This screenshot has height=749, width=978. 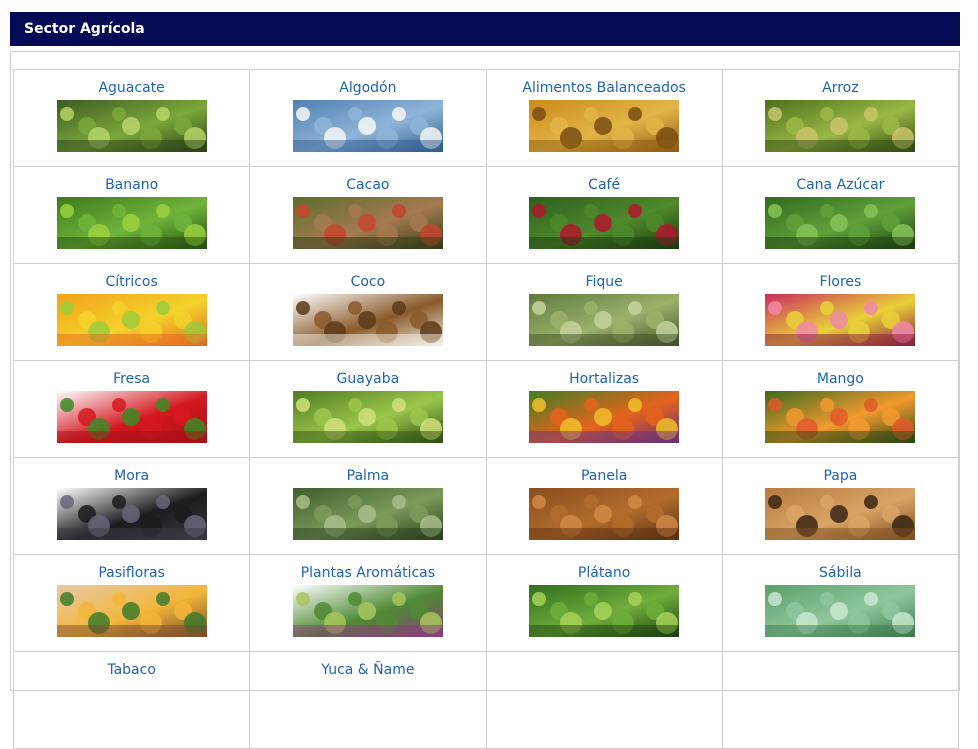 I want to click on plantas-aromaticas-image, so click(x=367, y=611).